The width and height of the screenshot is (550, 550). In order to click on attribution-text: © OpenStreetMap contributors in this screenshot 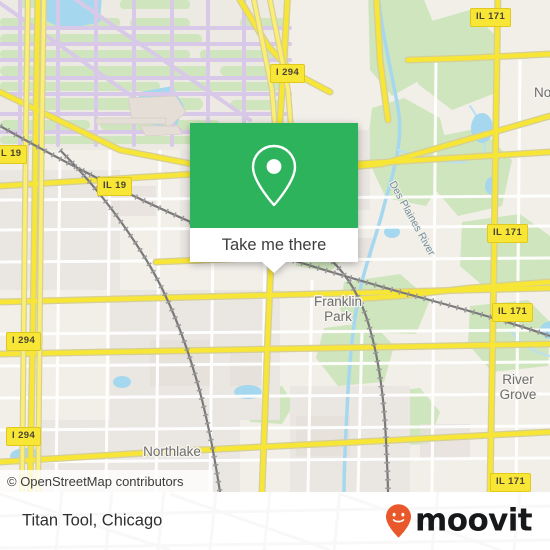, I will do `click(95, 481)`.